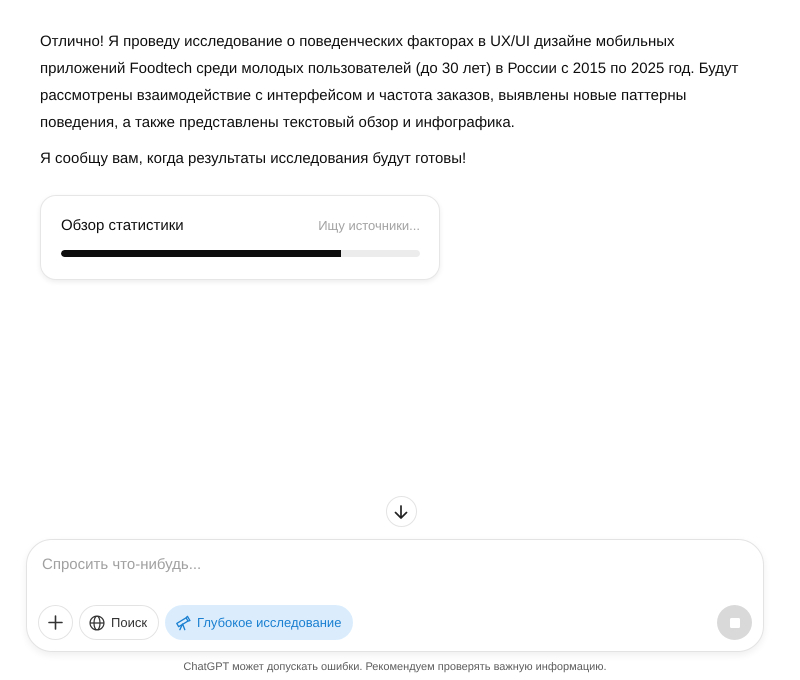 This screenshot has width=800, height=680. I want to click on globe-icon, so click(97, 622).